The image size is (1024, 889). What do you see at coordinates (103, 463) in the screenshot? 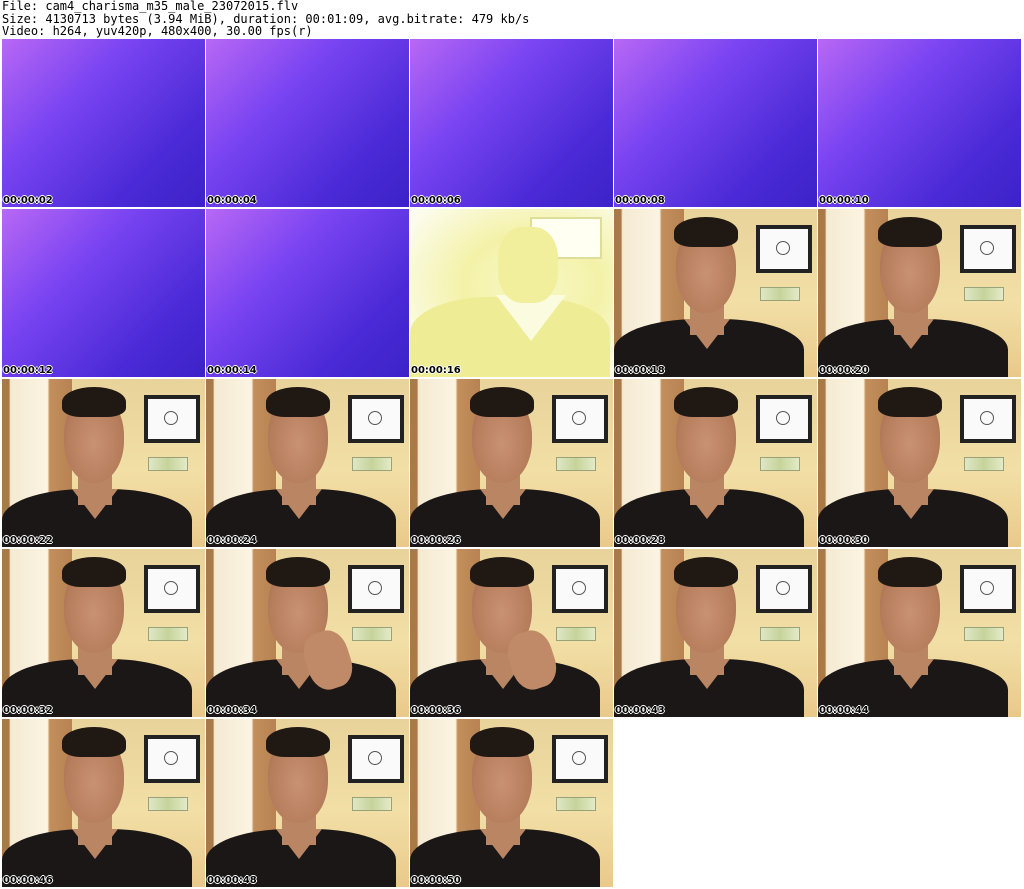
I see `video-thumbnail: 00:00:22` at bounding box center [103, 463].